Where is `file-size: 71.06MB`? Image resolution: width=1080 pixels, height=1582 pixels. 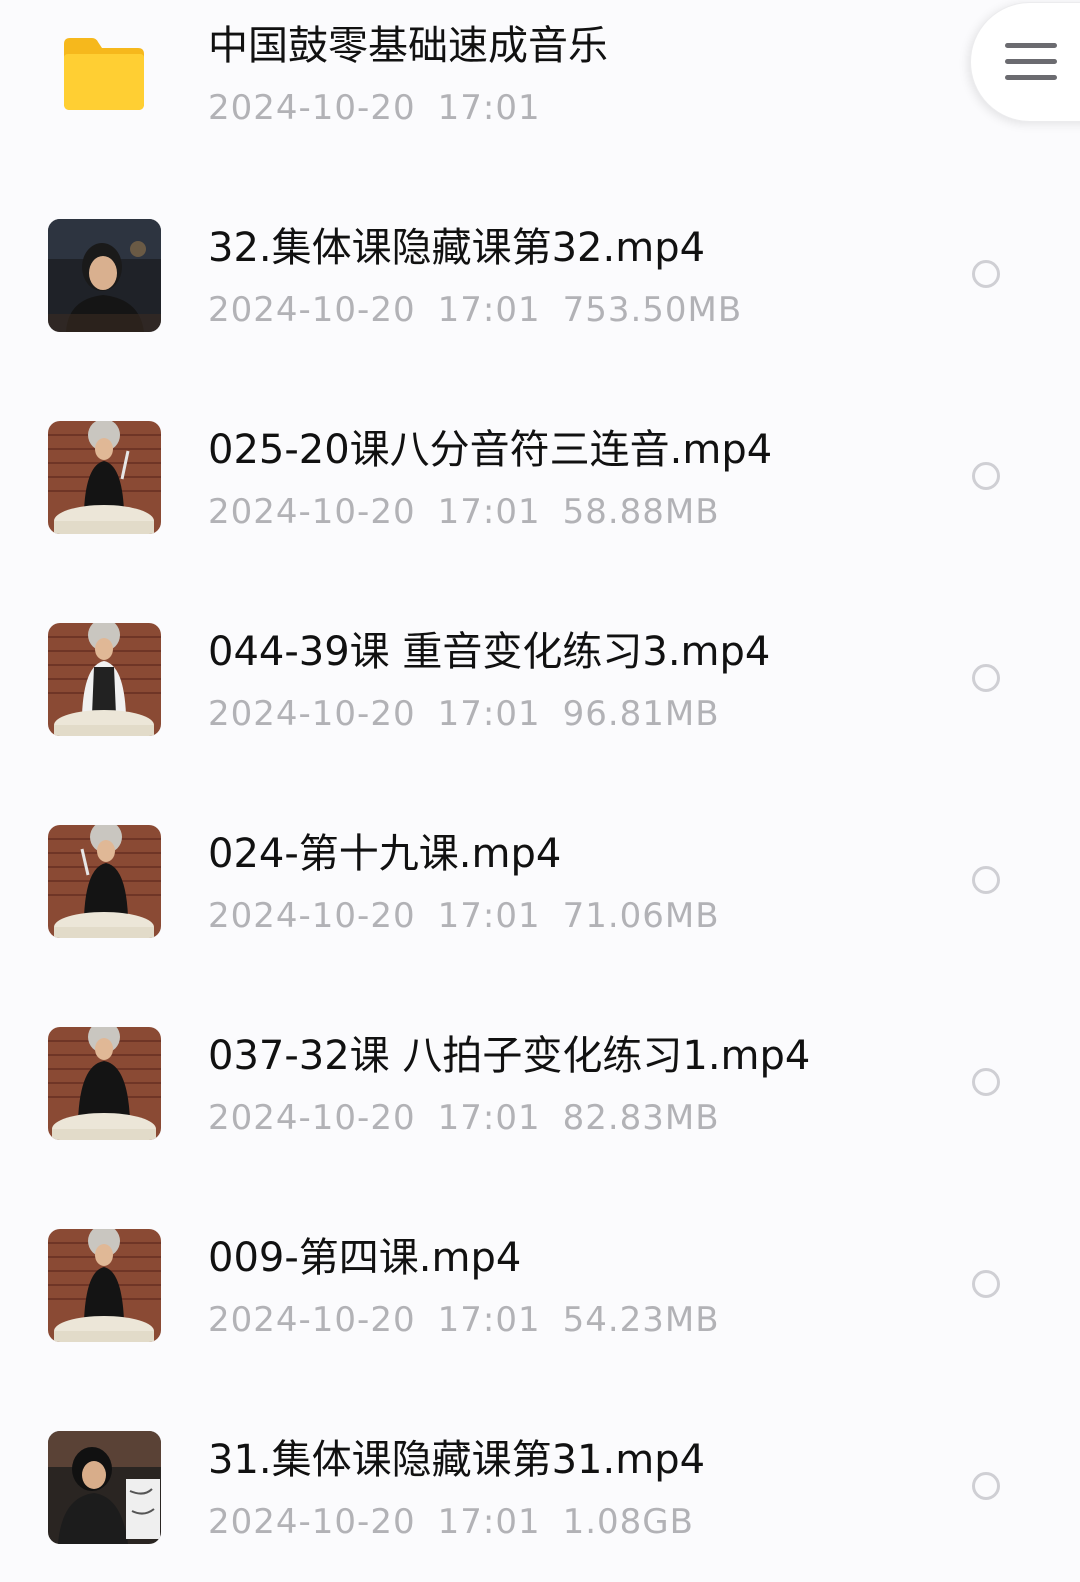 file-size: 71.06MB is located at coordinates (641, 916).